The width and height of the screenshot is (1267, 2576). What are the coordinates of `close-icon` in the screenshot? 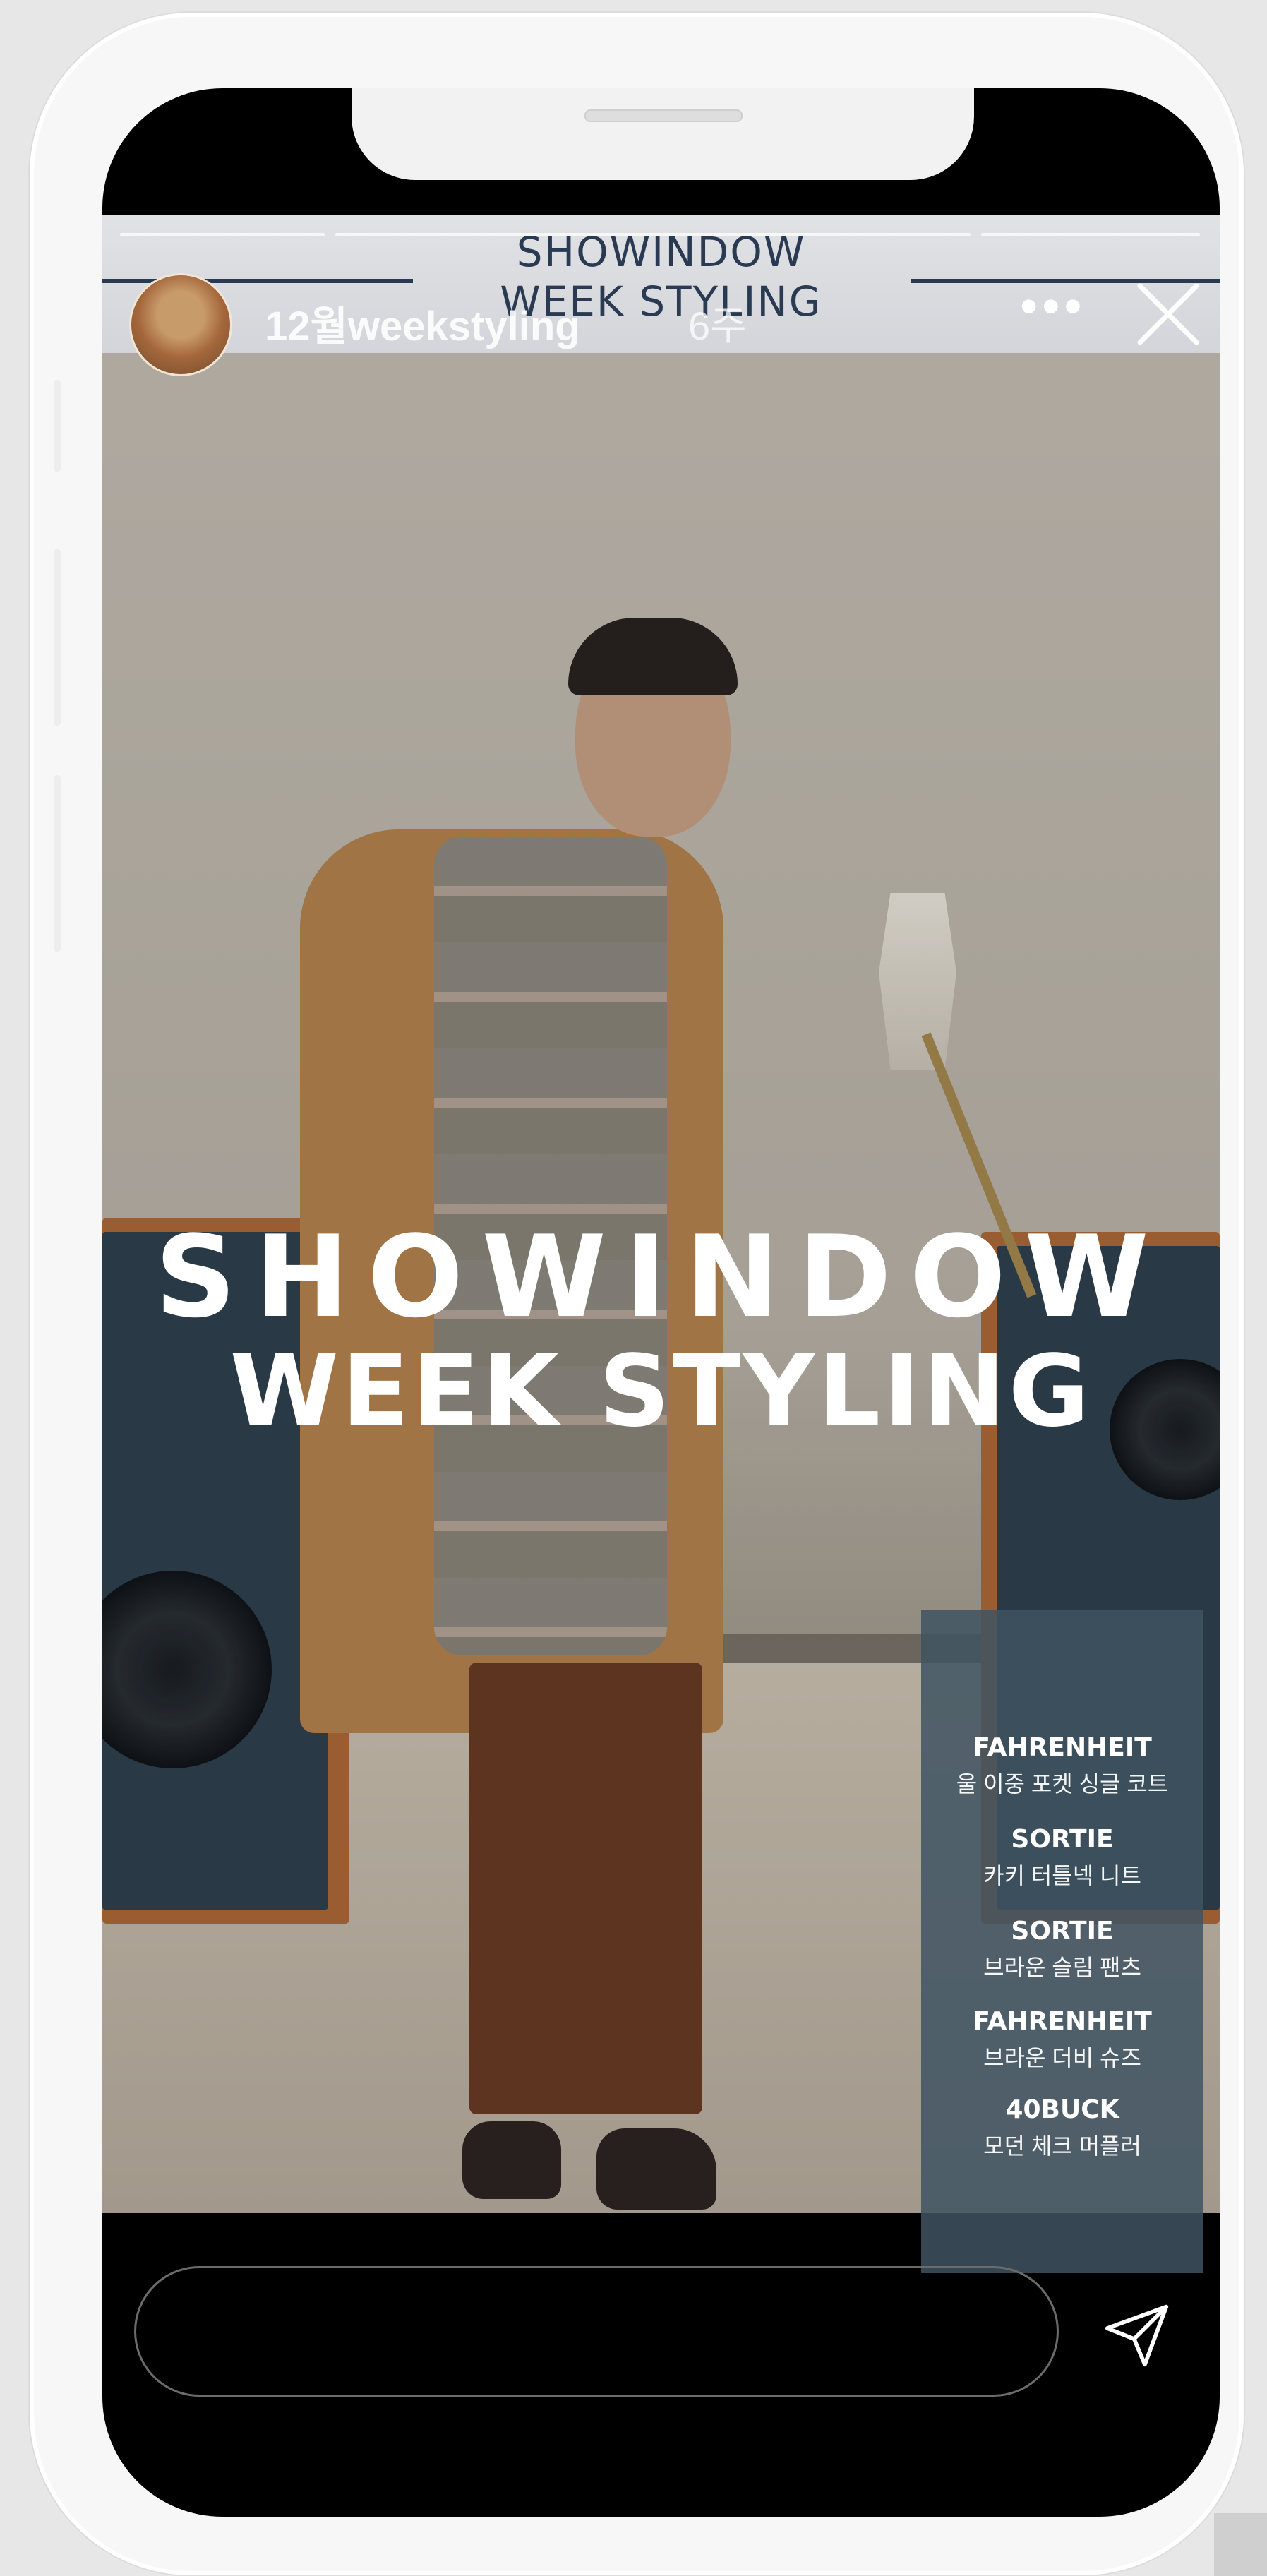 It's located at (1168, 314).